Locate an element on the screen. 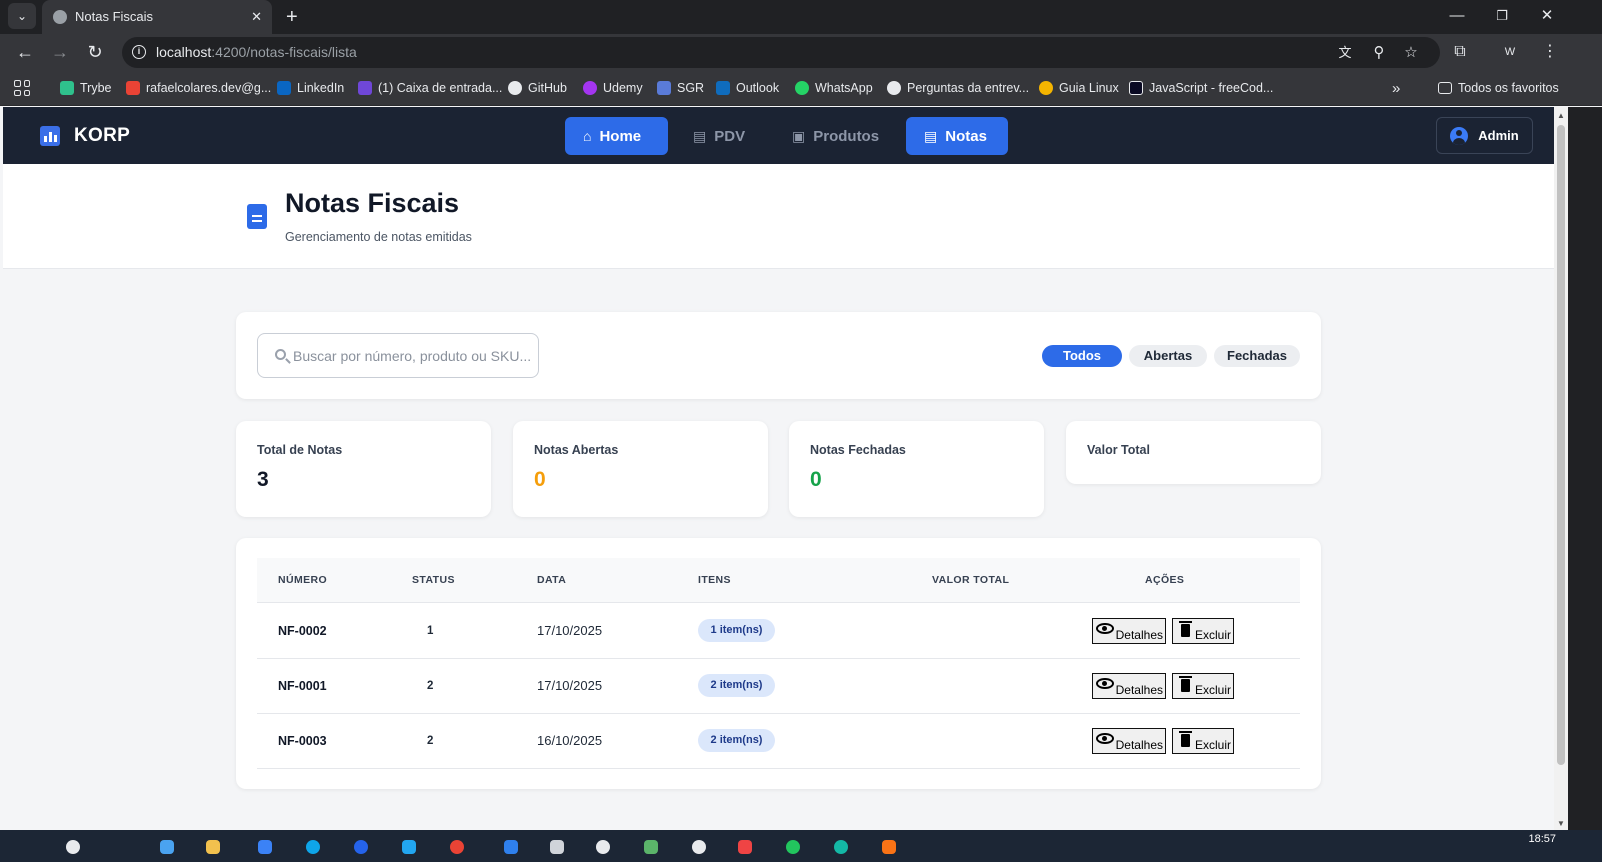  extensions-icon: ⧉ is located at coordinates (1460, 52).